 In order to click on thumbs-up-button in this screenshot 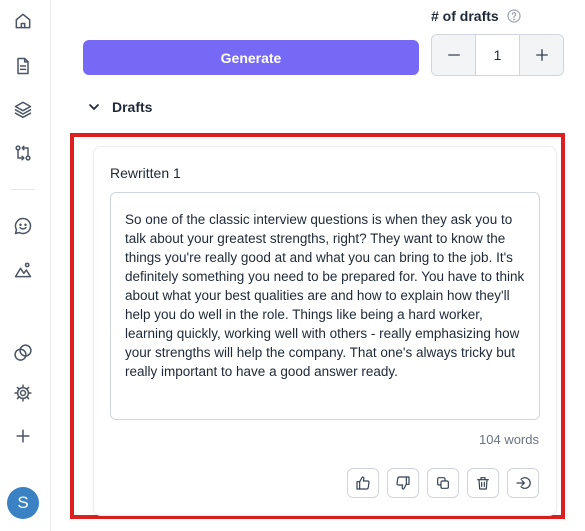, I will do `click(363, 483)`.